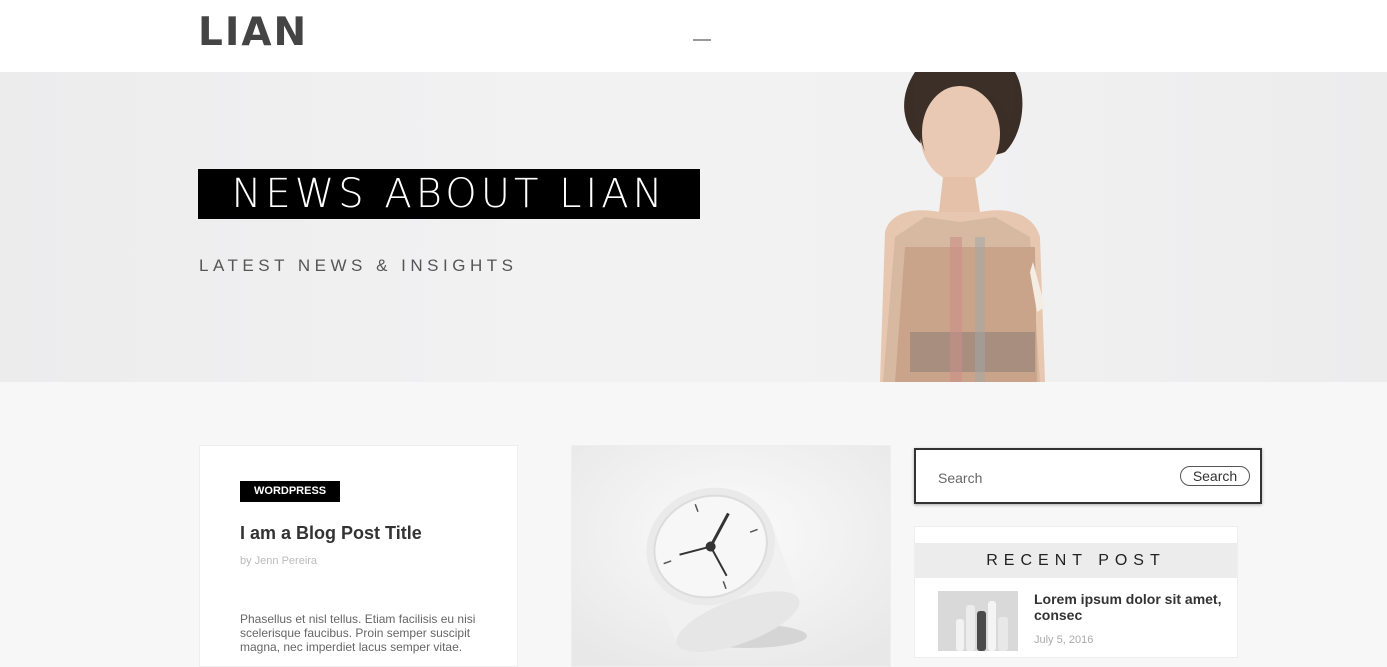 The width and height of the screenshot is (1387, 667). Describe the element at coordinates (331, 533) in the screenshot. I see `post-title: I am a Blog Post Title` at that location.